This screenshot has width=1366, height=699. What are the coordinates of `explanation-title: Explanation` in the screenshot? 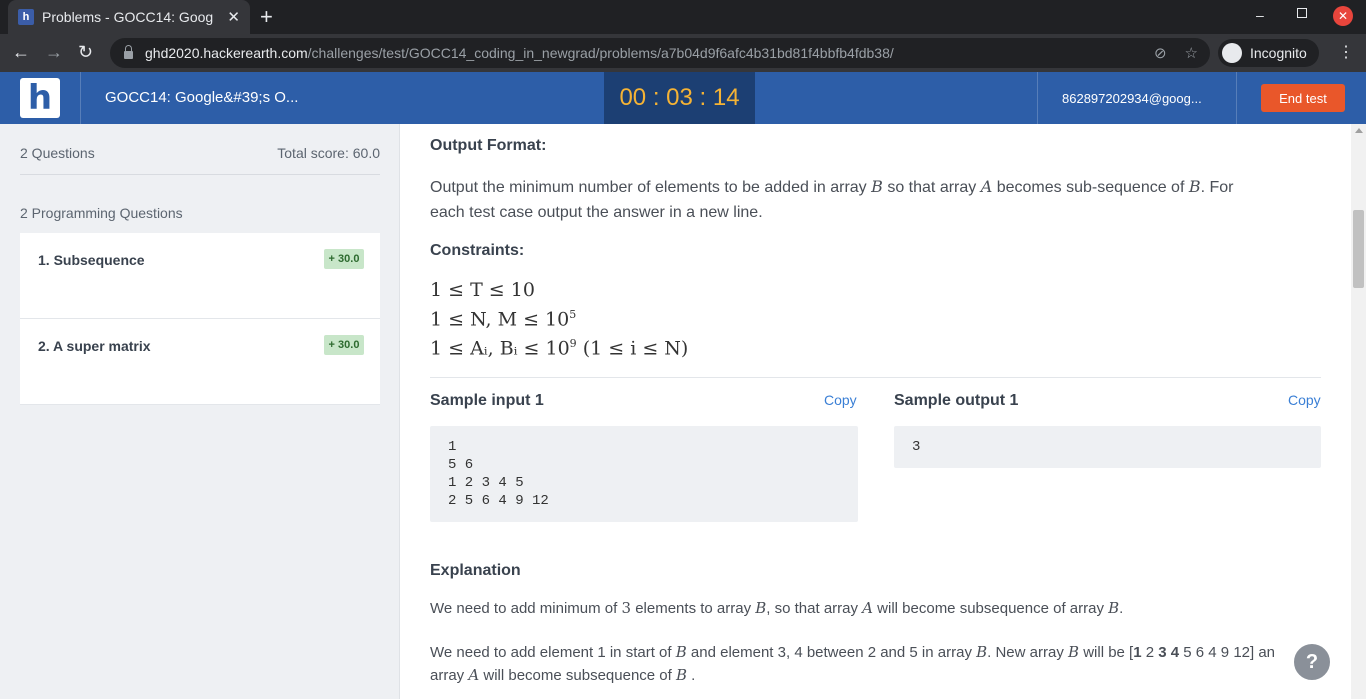 It's located at (475, 570).